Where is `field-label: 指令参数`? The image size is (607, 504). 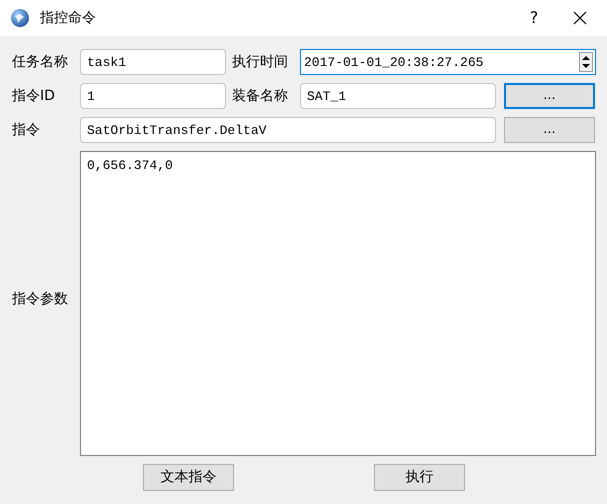
field-label: 指令参数 is located at coordinates (40, 299).